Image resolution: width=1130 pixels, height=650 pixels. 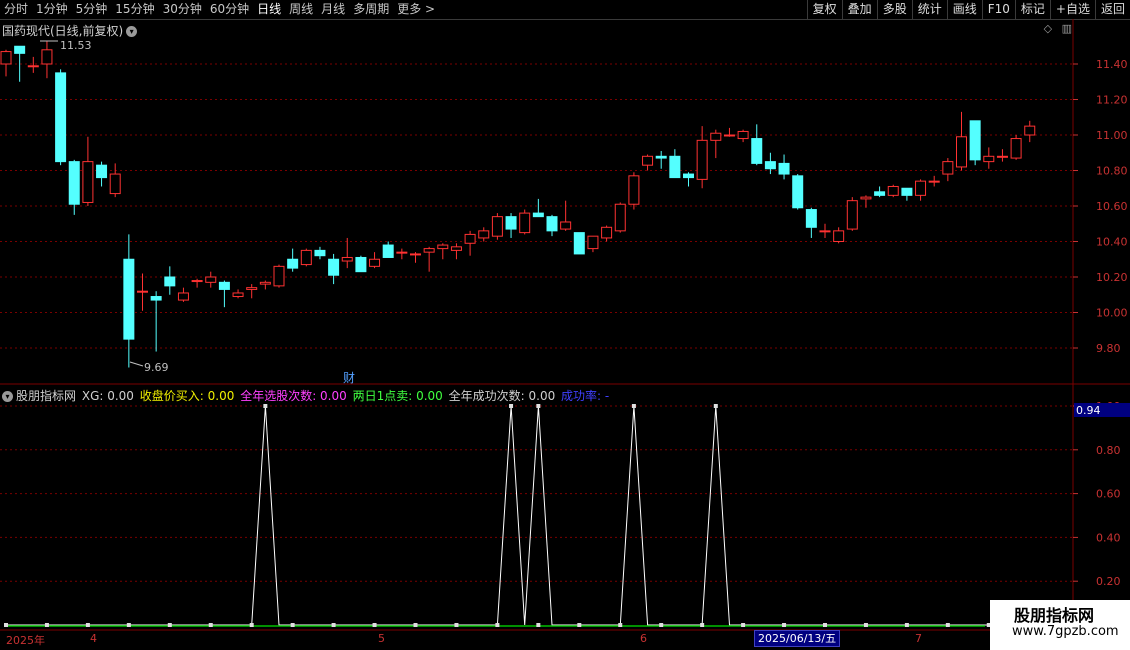 What do you see at coordinates (1108, 537) in the screenshot?
I see `indicator-tick-label: 0.40` at bounding box center [1108, 537].